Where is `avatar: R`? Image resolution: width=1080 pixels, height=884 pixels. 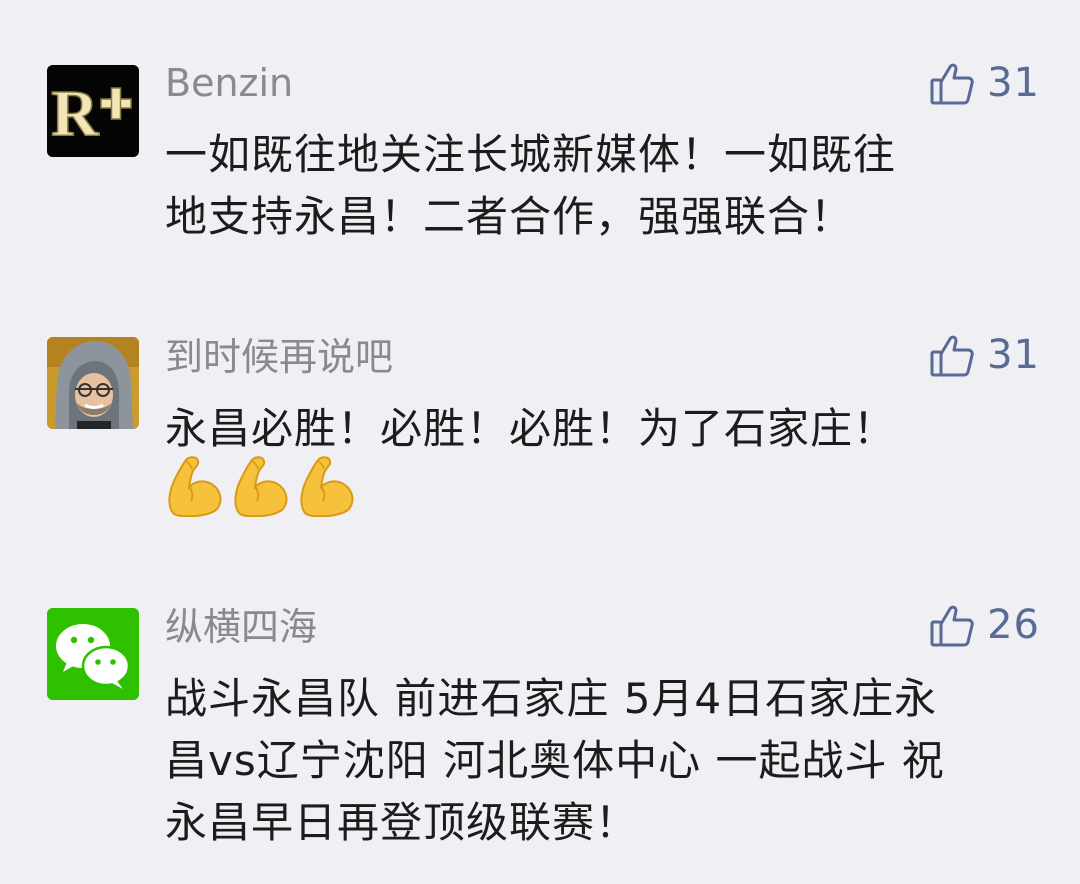
avatar: R is located at coordinates (93, 111).